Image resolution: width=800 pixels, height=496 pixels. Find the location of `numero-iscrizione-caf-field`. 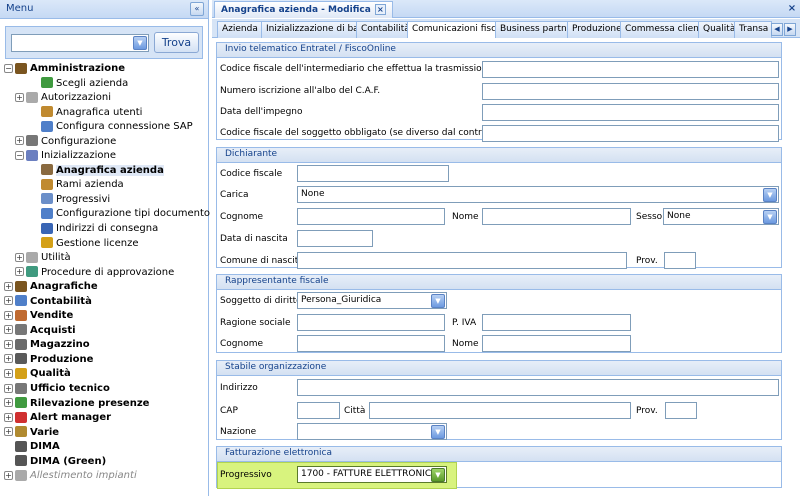

numero-iscrizione-caf-field is located at coordinates (630, 91).